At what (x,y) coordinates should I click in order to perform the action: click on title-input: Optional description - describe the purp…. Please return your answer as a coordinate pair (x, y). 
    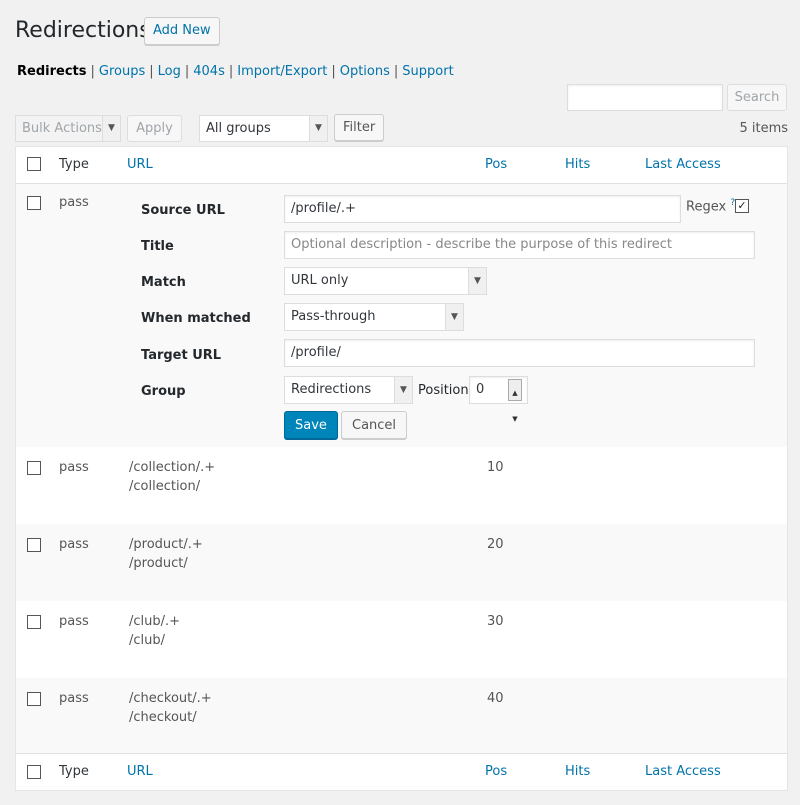
    Looking at the image, I should click on (519, 245).